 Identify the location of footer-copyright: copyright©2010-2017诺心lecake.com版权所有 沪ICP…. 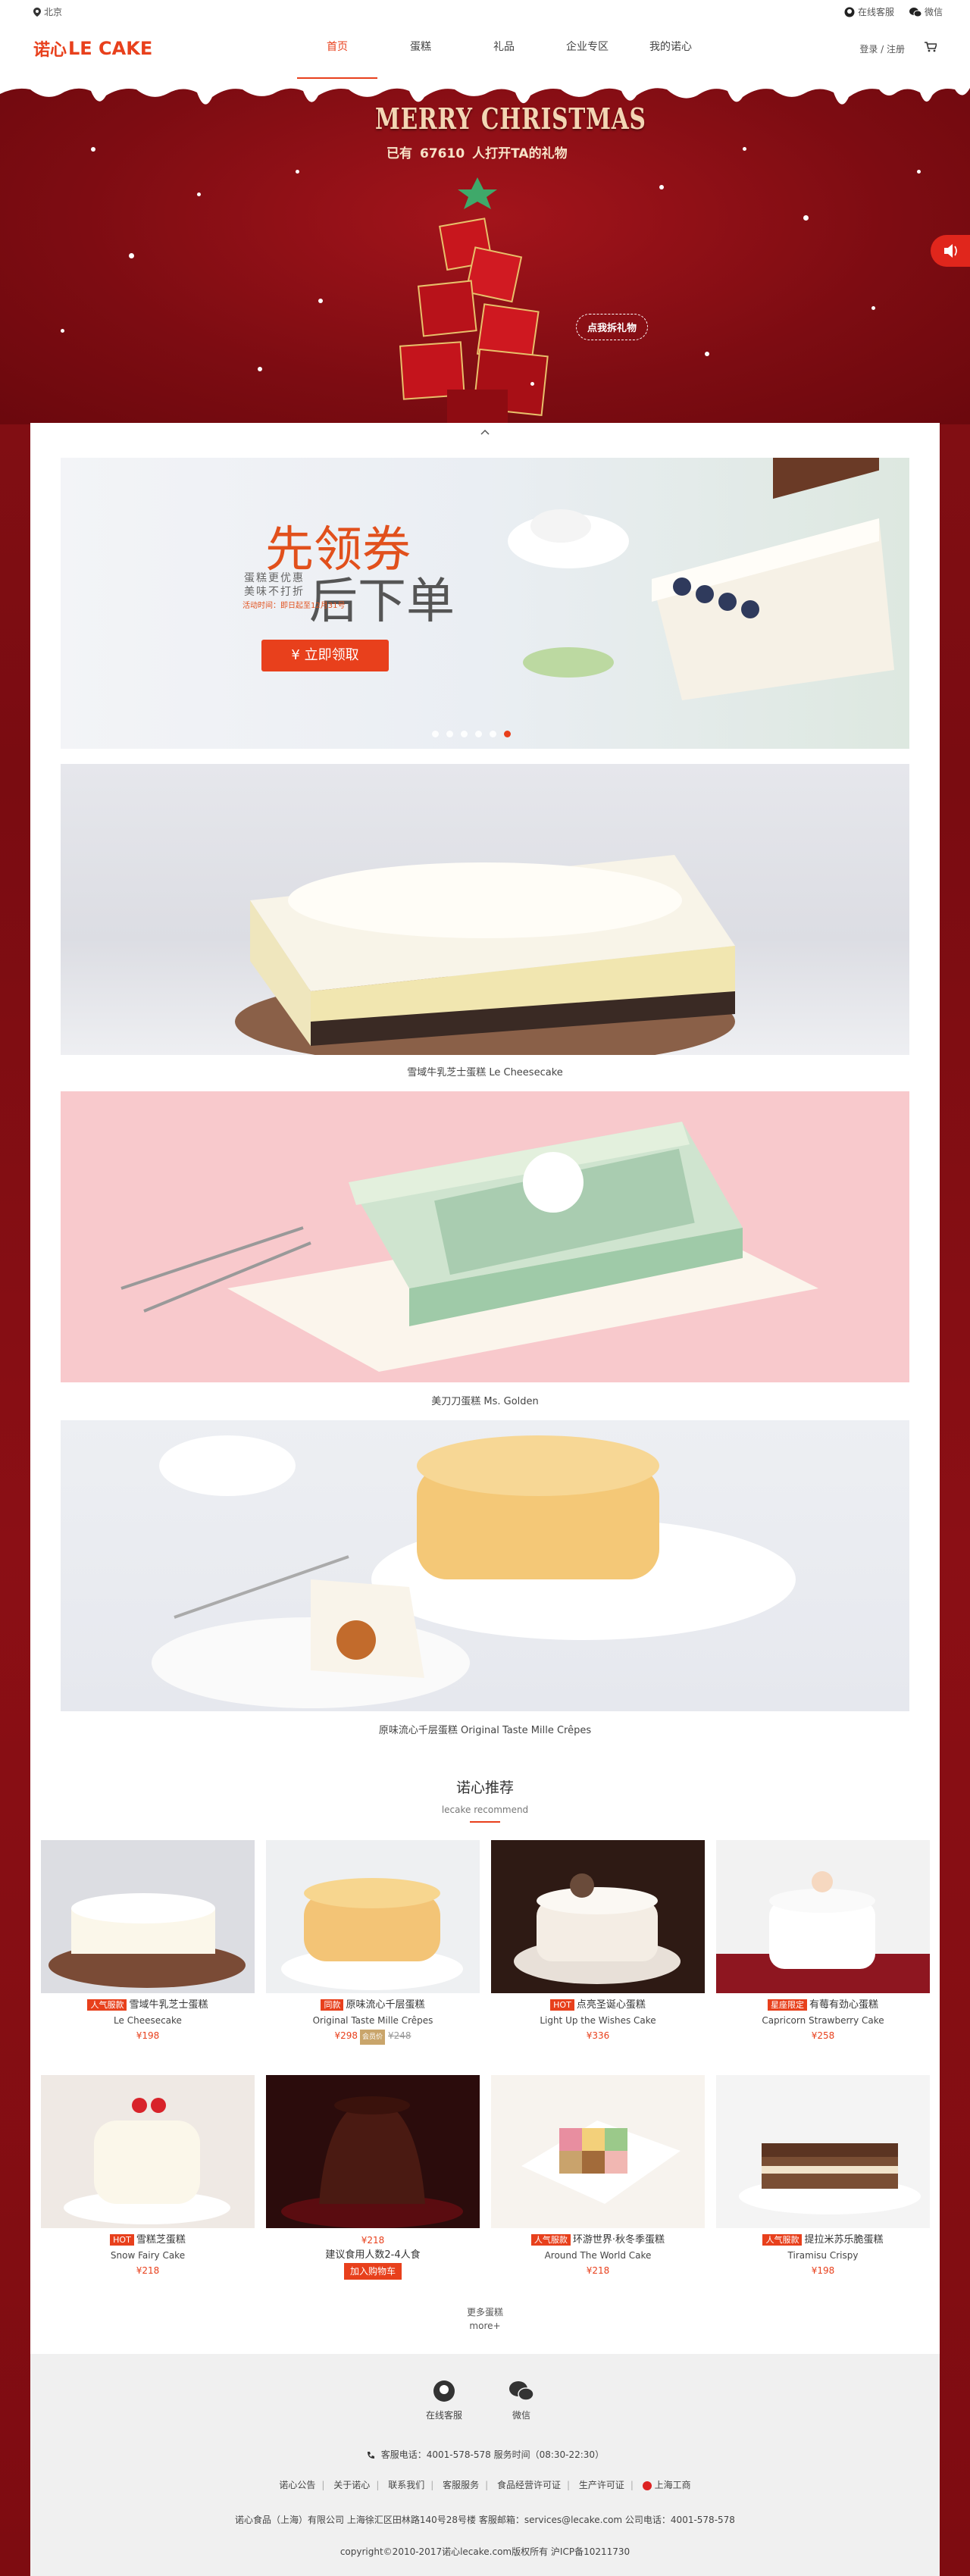
(485, 2552).